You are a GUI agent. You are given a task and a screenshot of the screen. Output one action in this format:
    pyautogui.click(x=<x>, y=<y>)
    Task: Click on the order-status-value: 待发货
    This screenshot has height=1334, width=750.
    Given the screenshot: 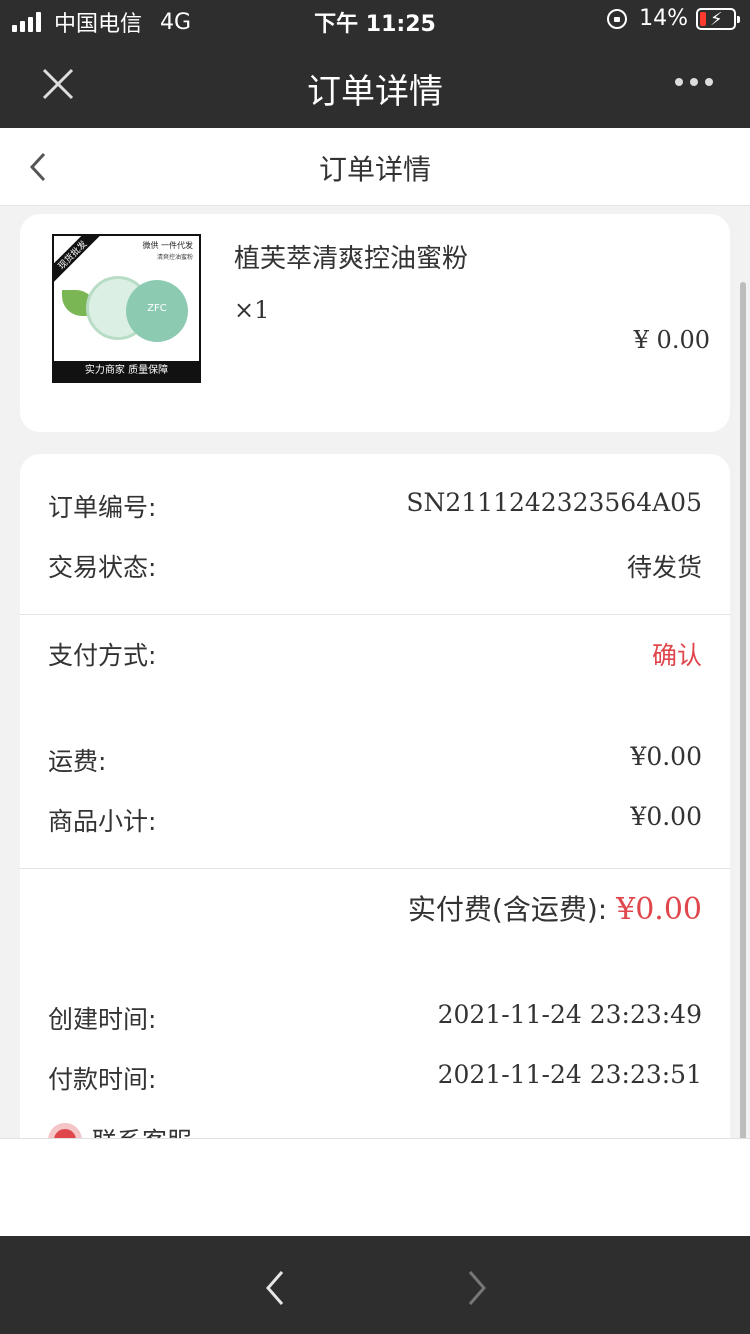 What is the action you would take?
    pyautogui.click(x=664, y=567)
    